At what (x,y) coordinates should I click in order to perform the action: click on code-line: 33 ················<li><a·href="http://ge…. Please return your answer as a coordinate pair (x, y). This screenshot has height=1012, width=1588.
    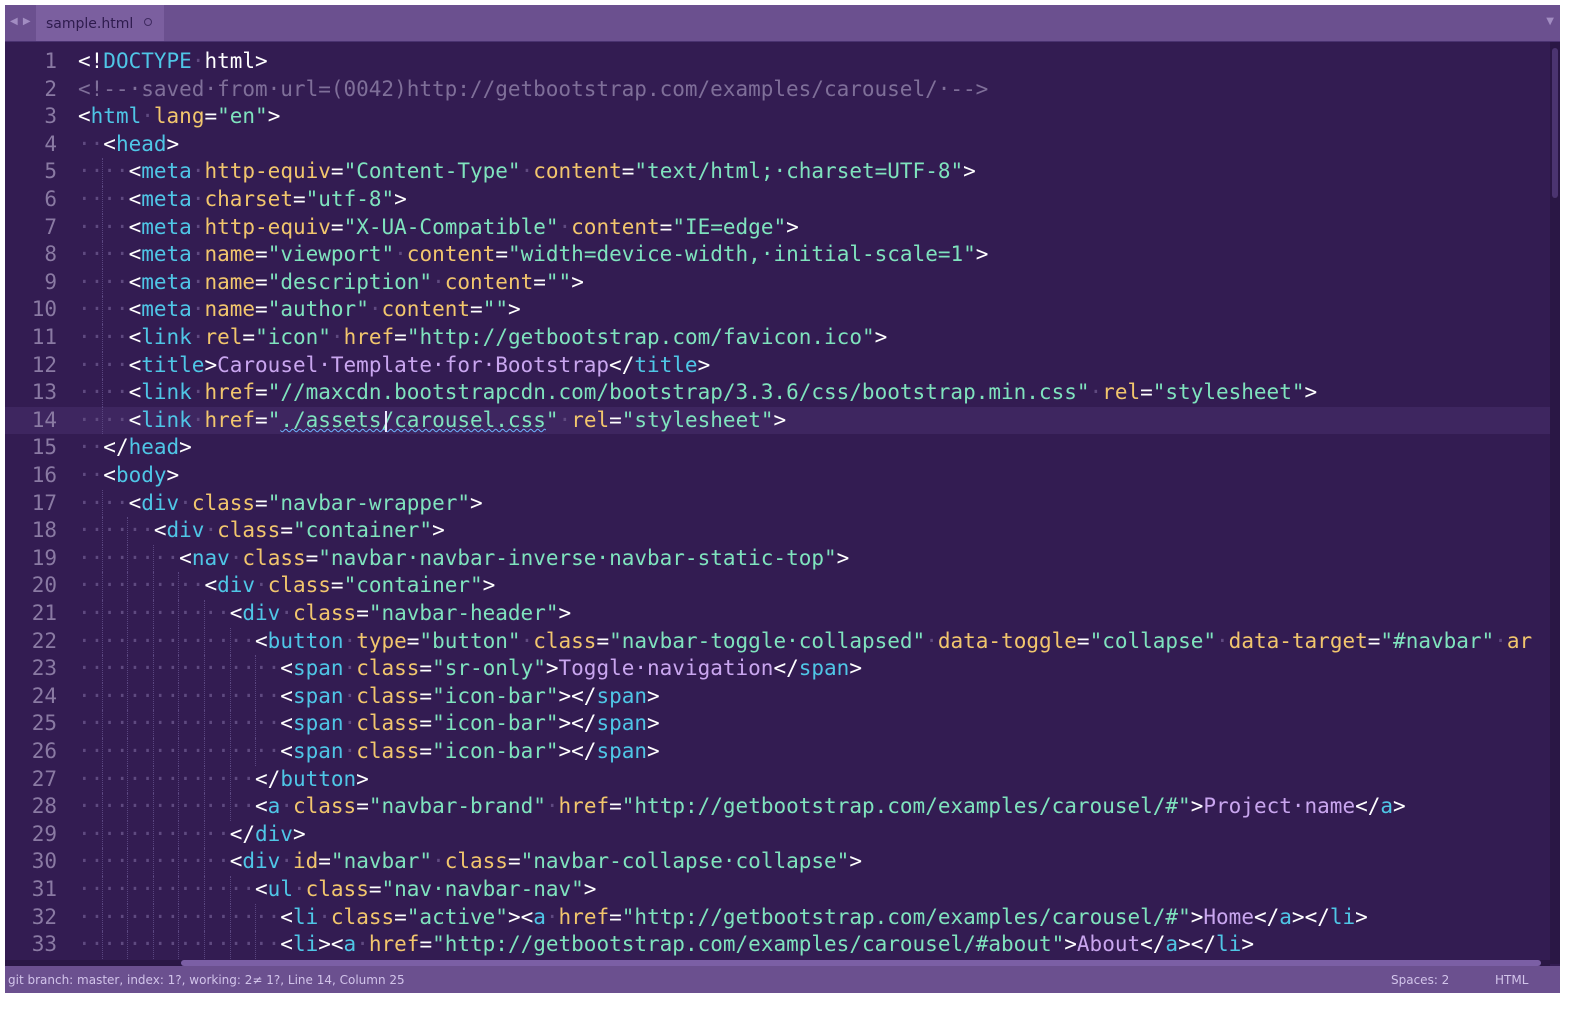
    Looking at the image, I should click on (777, 945).